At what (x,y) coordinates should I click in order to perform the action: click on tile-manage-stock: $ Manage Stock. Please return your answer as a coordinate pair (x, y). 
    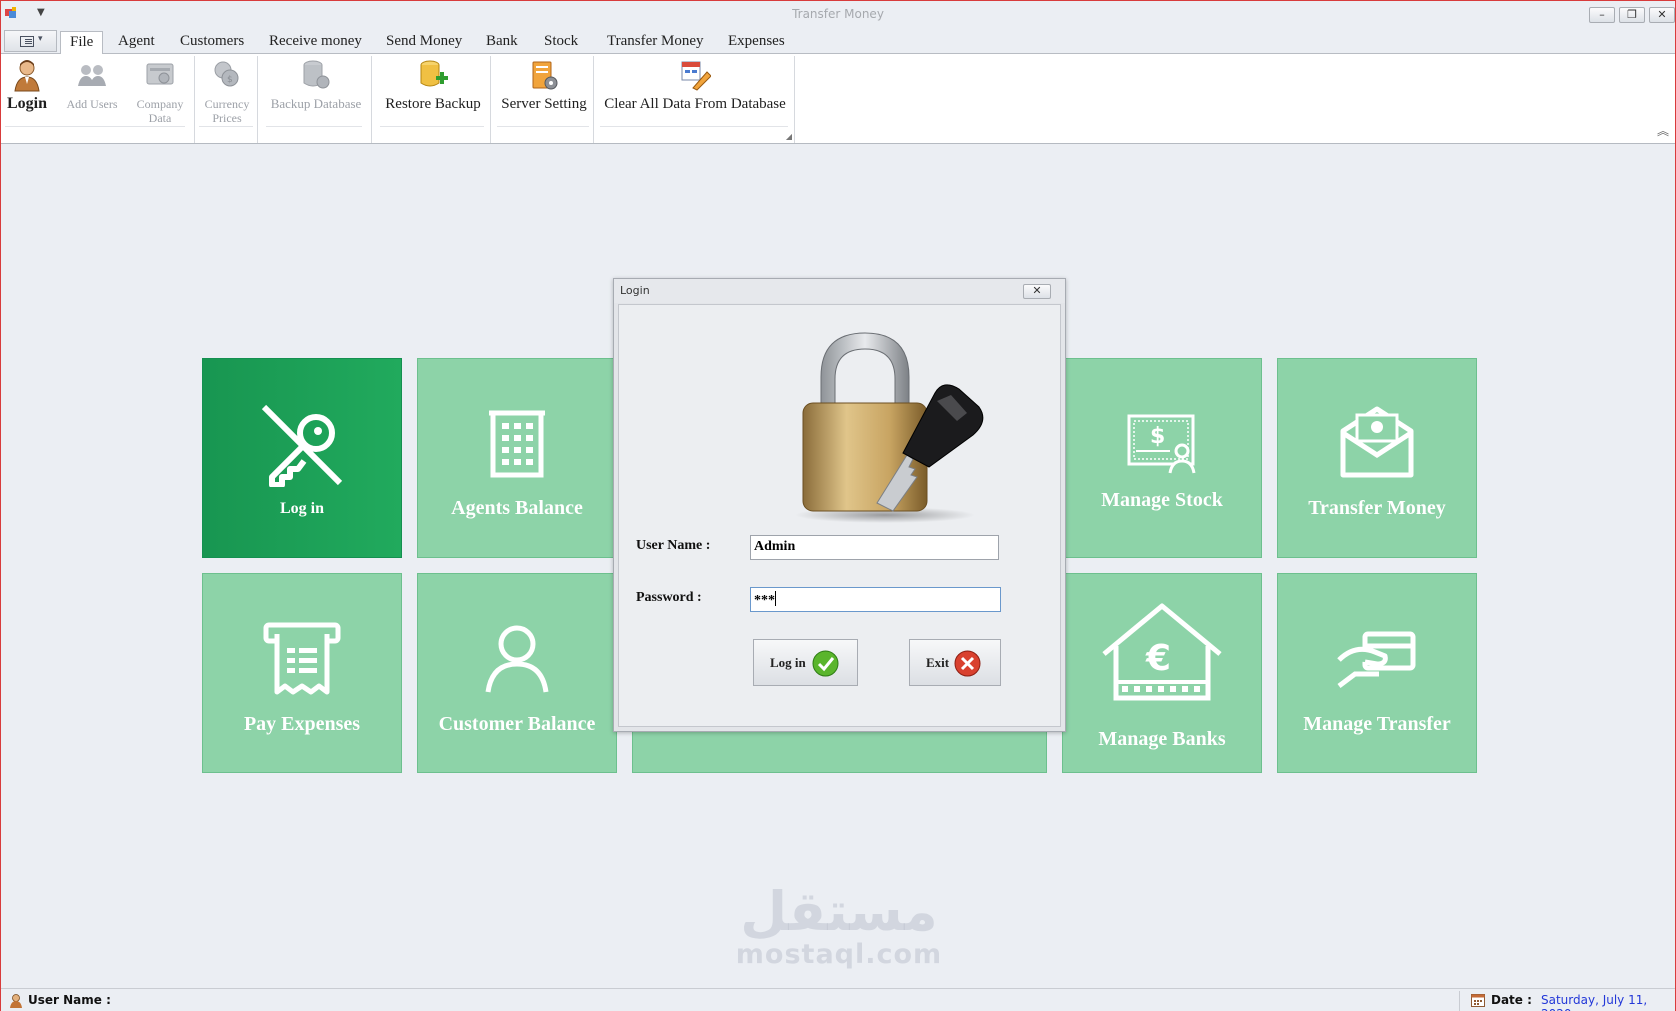
    Looking at the image, I should click on (1162, 458).